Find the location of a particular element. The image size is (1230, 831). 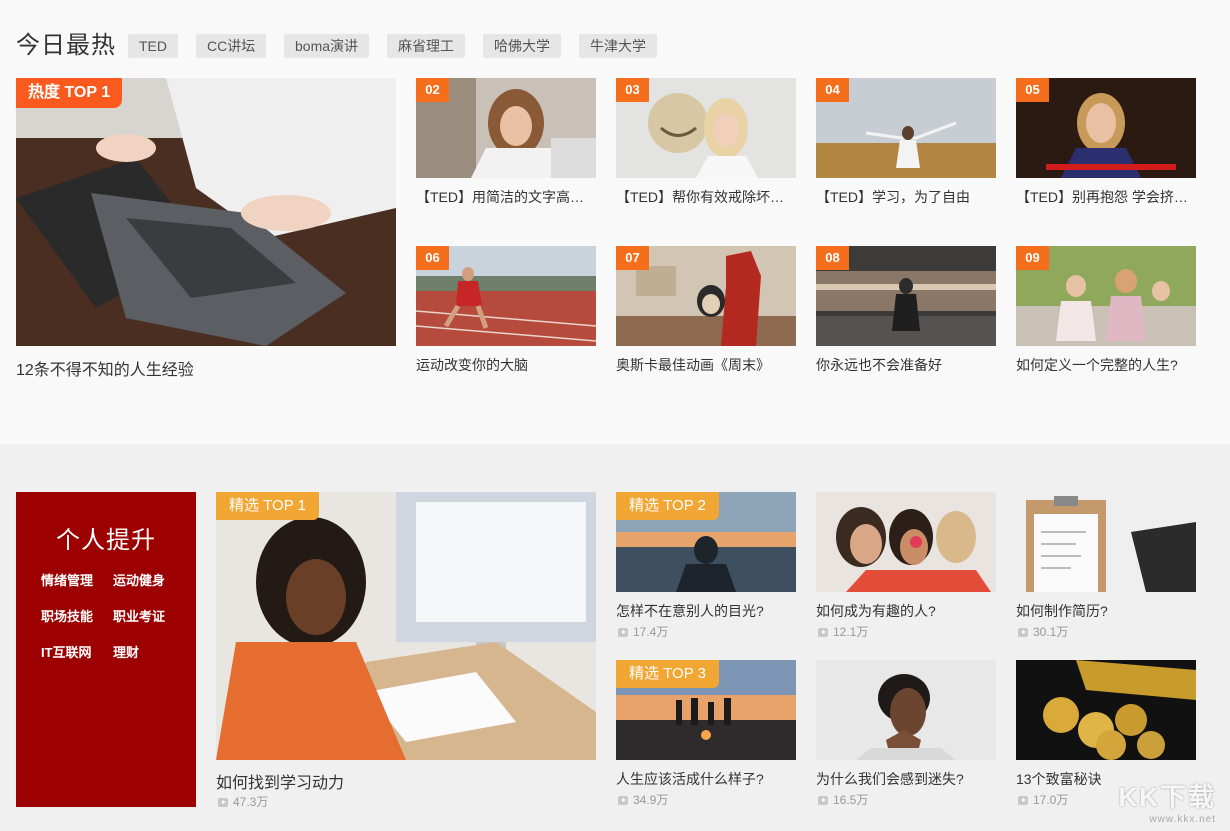

hot-rank-badge: 03 is located at coordinates (632, 90).